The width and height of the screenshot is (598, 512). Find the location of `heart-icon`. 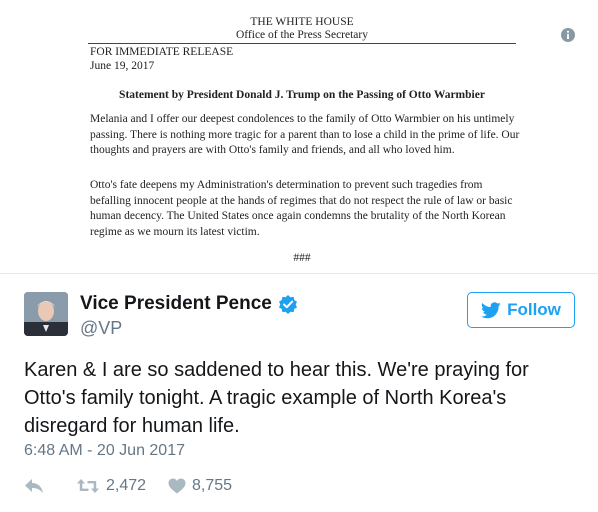

heart-icon is located at coordinates (177, 486).